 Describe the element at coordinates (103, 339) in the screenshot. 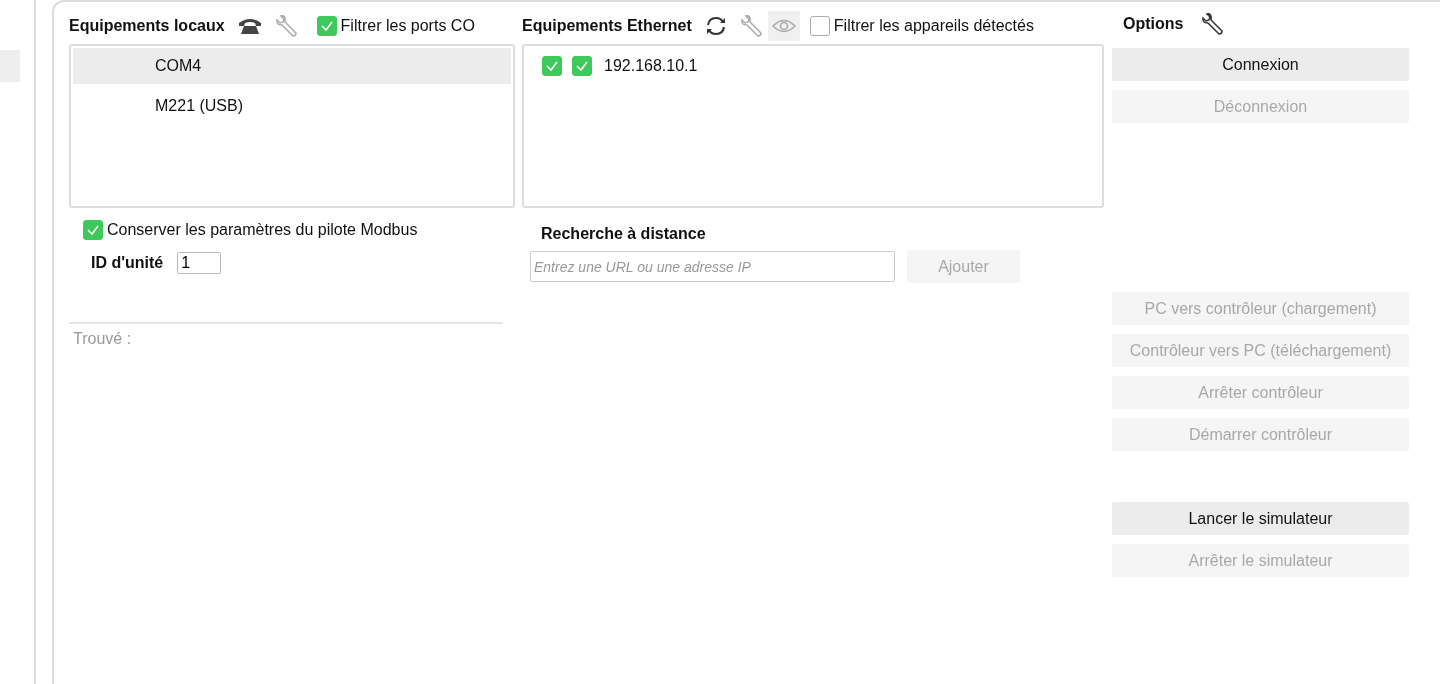

I see `found-label: Trouvé :` at that location.